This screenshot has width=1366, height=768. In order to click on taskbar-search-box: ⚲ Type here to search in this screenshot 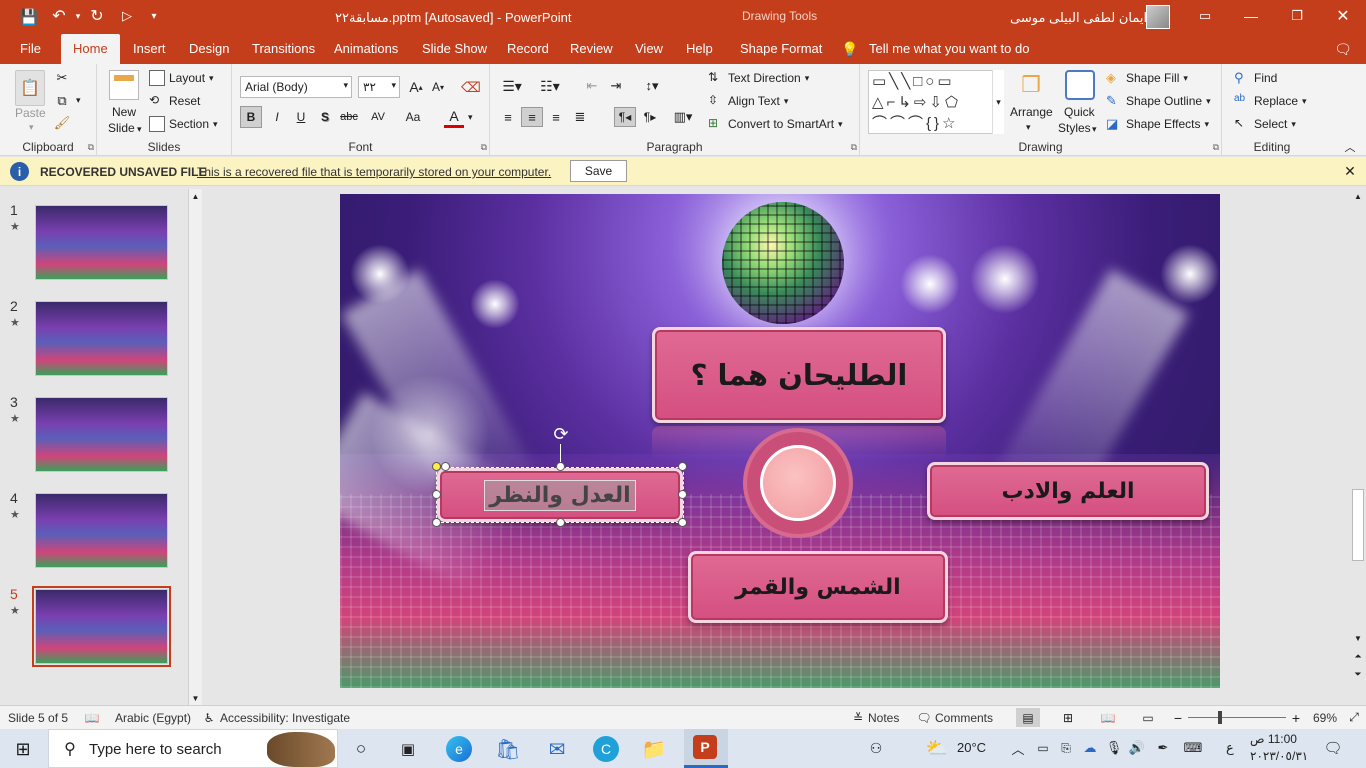, I will do `click(193, 748)`.